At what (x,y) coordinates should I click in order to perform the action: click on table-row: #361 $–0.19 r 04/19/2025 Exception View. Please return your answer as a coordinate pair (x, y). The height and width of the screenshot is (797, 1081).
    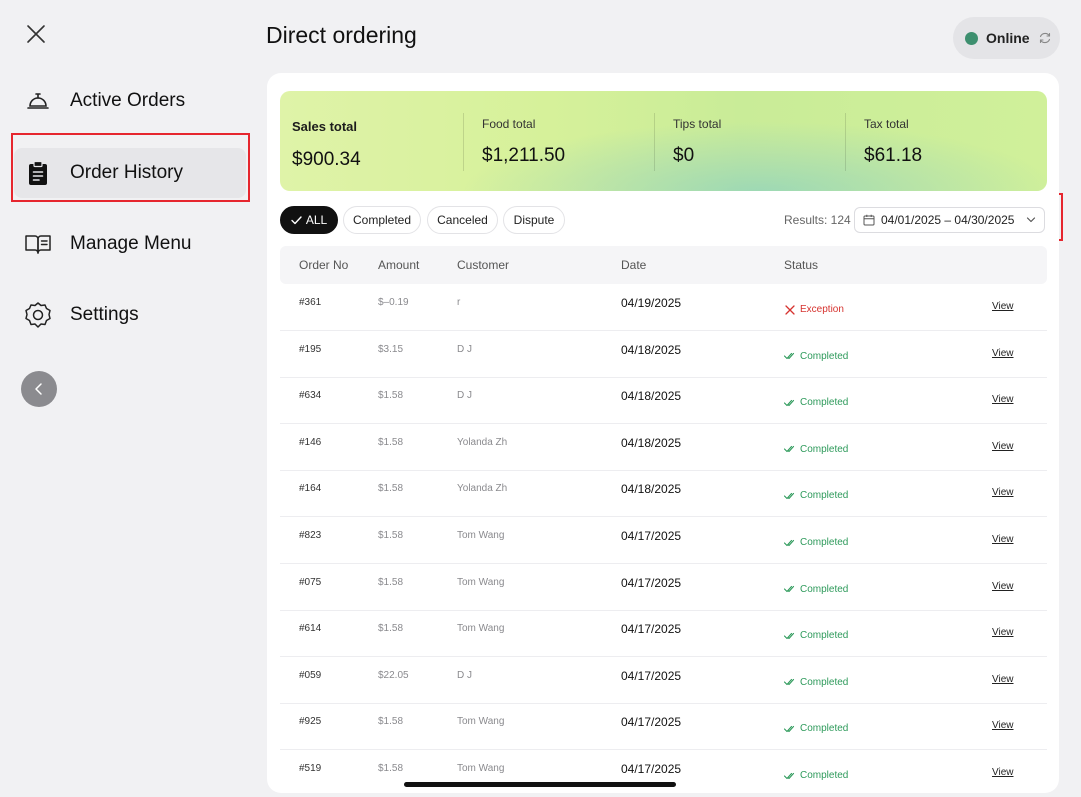
    Looking at the image, I should click on (663, 308).